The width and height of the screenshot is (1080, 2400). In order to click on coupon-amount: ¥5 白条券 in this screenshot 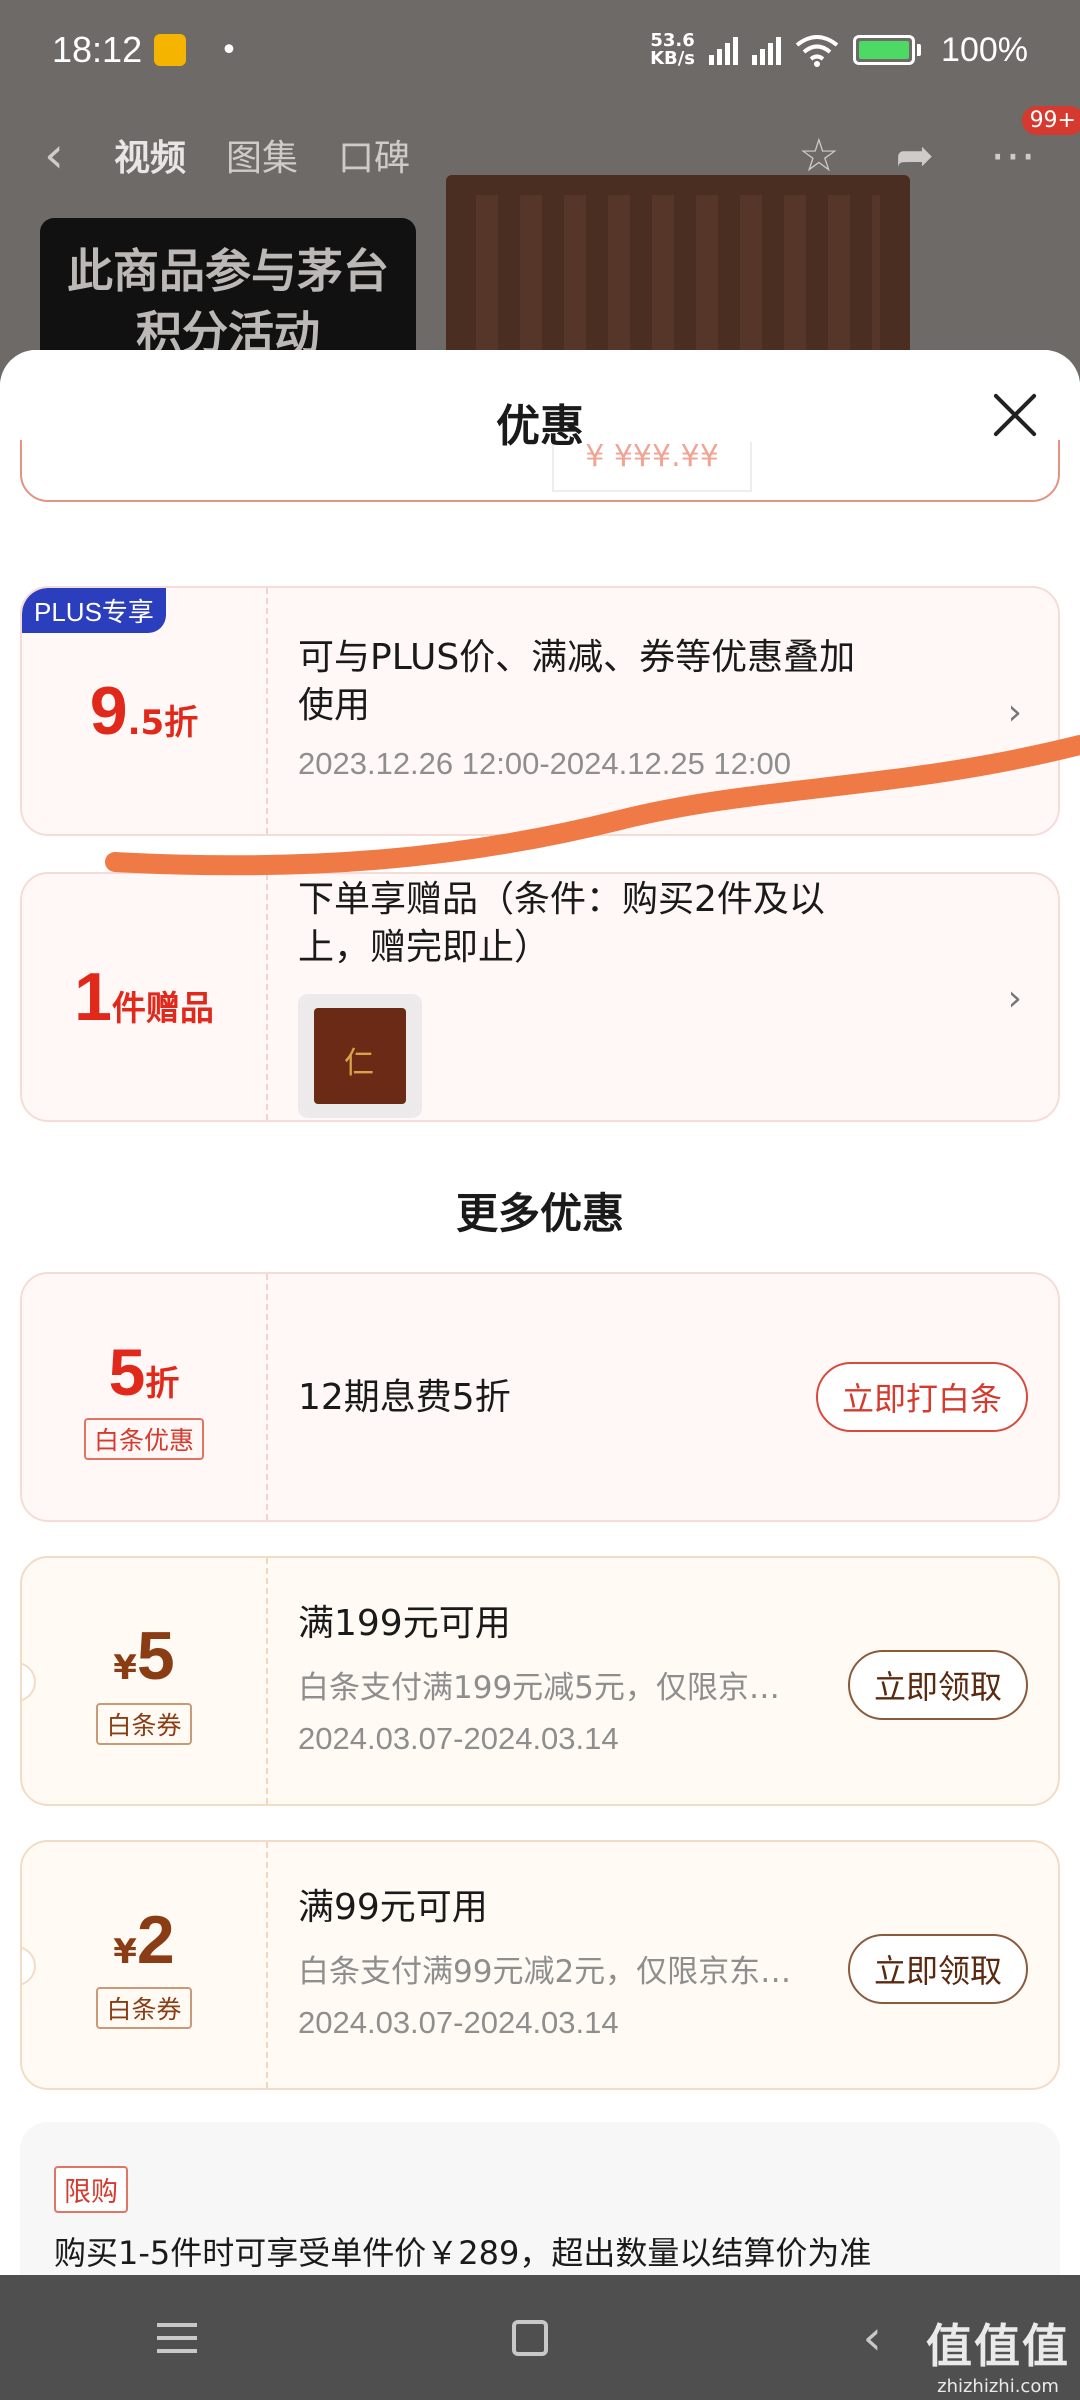, I will do `click(144, 1681)`.